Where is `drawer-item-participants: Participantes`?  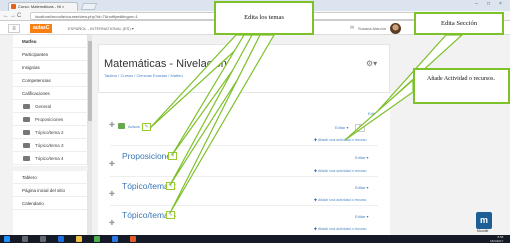 drawer-item-participants: Participantes is located at coordinates (50, 54).